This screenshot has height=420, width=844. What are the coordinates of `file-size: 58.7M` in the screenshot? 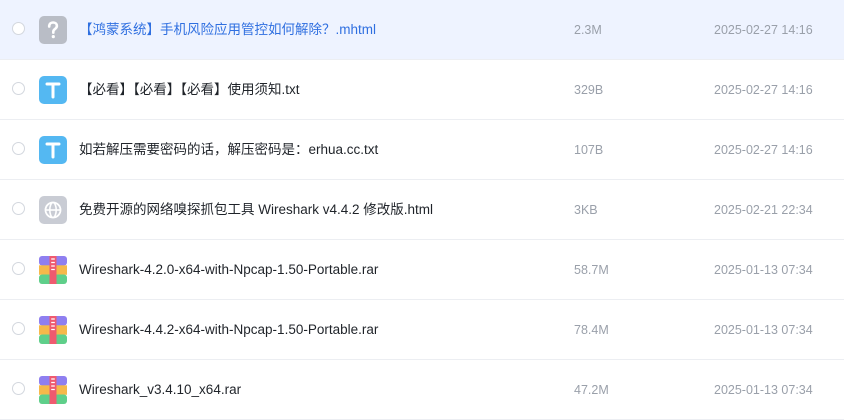 It's located at (591, 270).